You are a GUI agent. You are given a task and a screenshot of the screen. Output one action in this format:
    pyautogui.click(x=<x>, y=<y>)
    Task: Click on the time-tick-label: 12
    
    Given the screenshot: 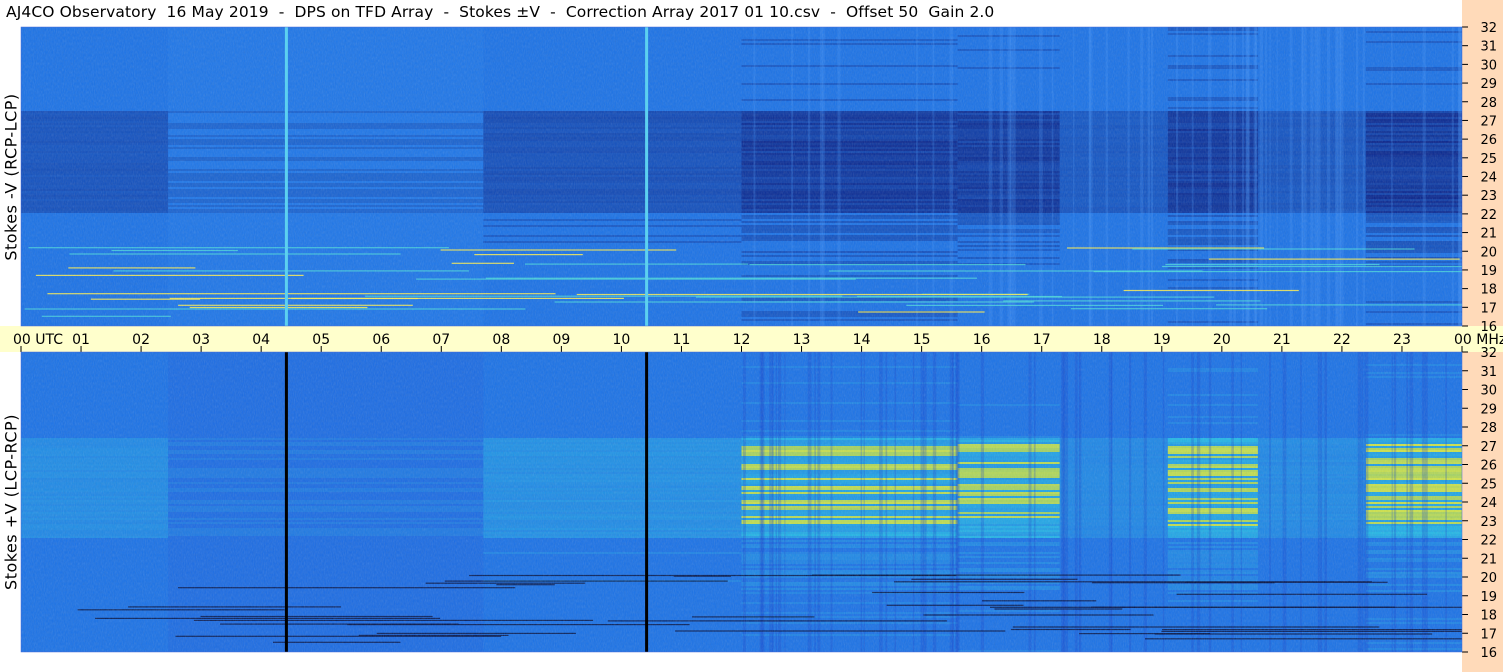 What is the action you would take?
    pyautogui.click(x=742, y=340)
    